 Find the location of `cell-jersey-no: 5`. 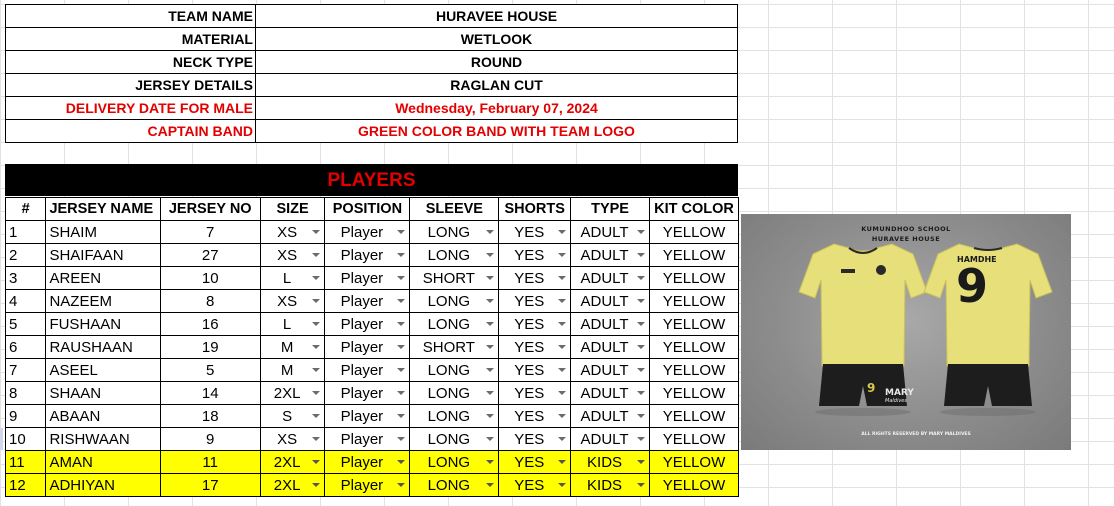

cell-jersey-no: 5 is located at coordinates (210, 370).